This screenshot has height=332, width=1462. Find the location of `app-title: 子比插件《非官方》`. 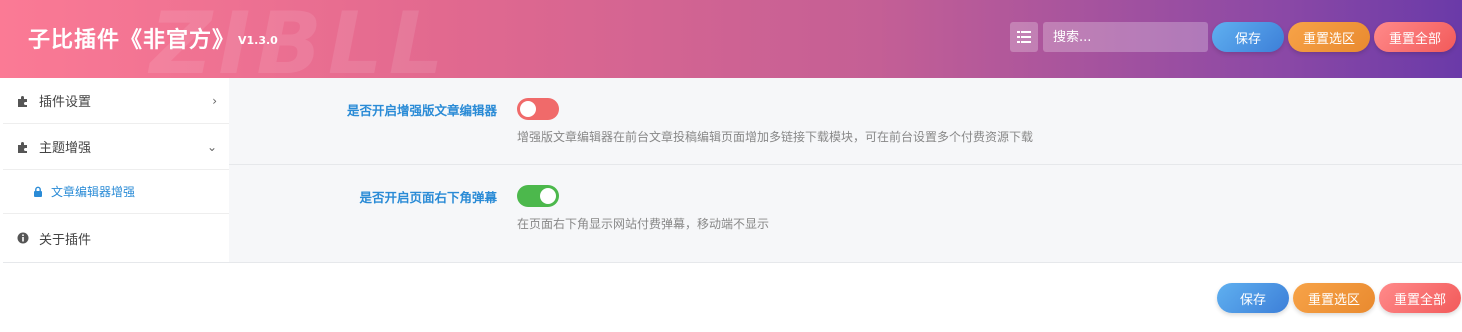

app-title: 子比插件《非官方》 is located at coordinates (132, 40).